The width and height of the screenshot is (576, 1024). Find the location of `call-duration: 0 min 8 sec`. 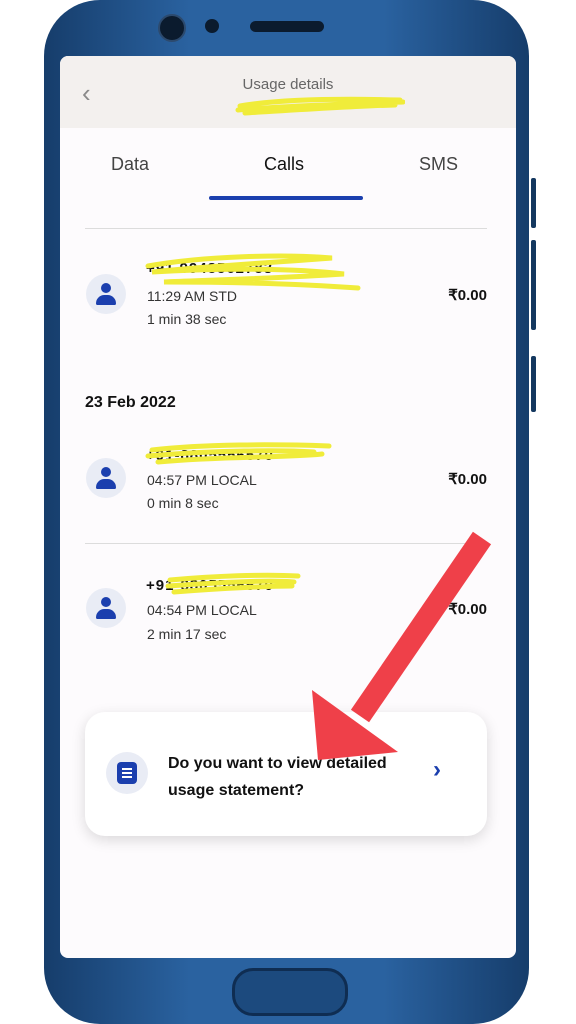

call-duration: 0 min 8 sec is located at coordinates (183, 503).